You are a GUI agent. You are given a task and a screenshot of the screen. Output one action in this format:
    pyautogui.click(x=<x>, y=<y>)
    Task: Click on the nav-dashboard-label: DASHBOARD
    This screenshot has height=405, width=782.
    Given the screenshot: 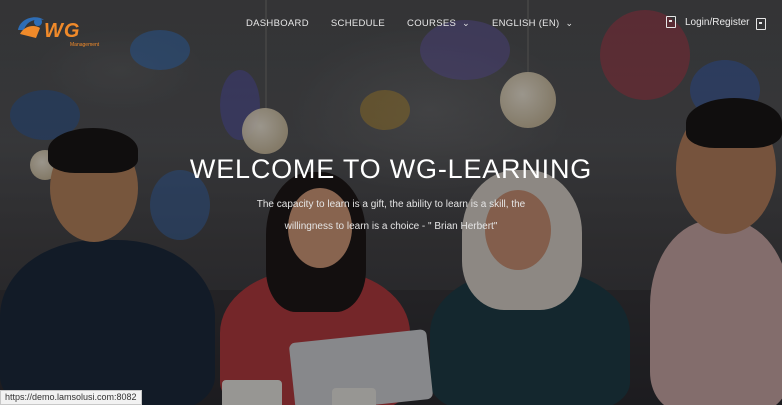 What is the action you would take?
    pyautogui.click(x=277, y=23)
    